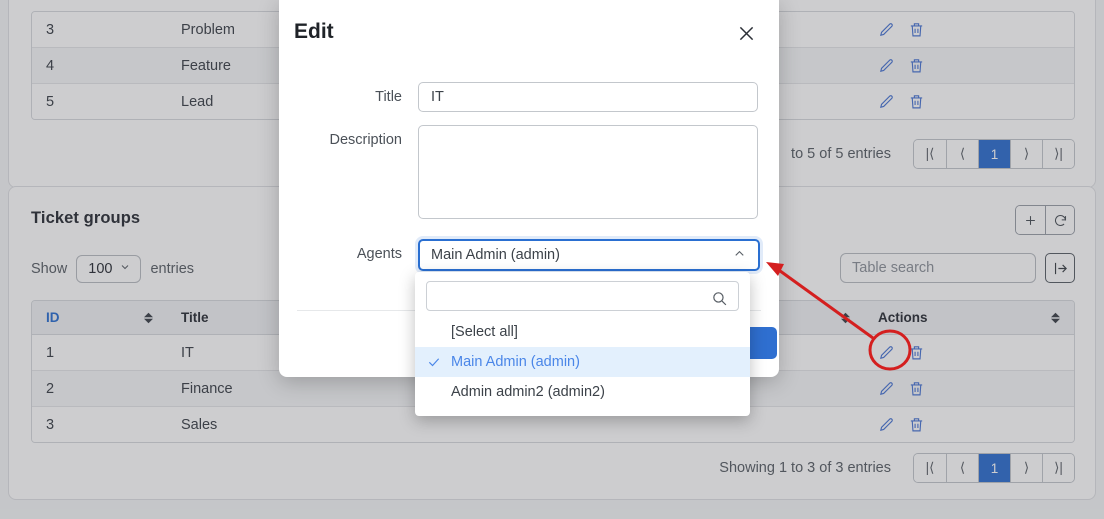 The image size is (1104, 519). What do you see at coordinates (515, 362) in the screenshot?
I see `dropdown-option-label: Main Admin (admin)` at bounding box center [515, 362].